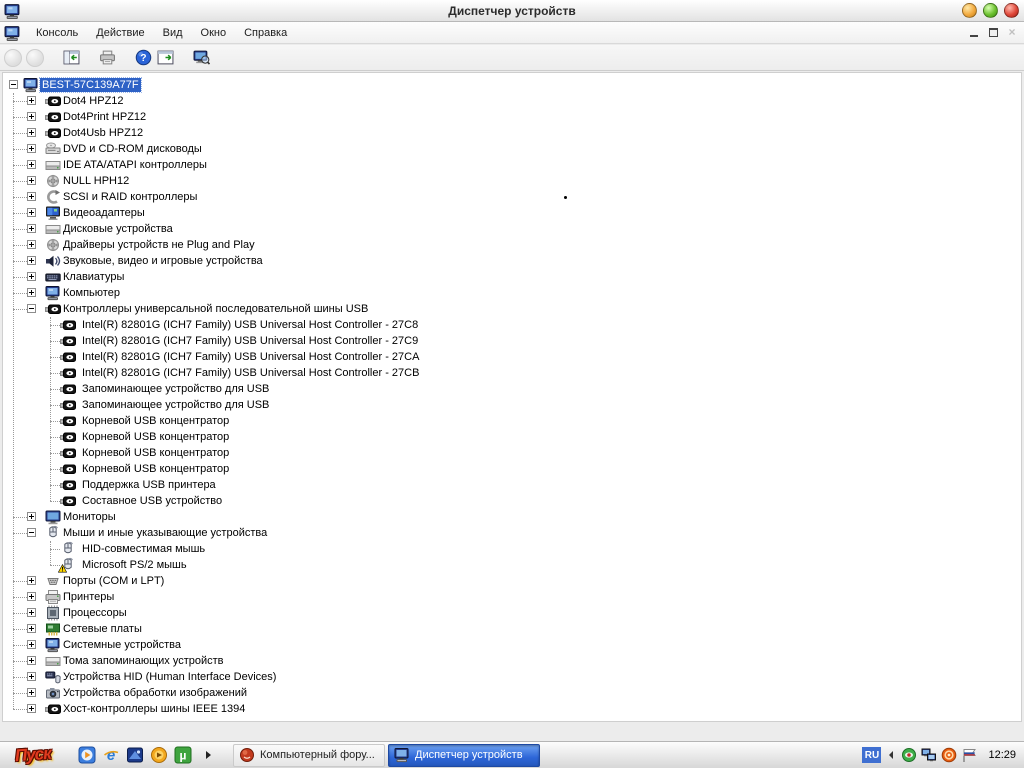 Image resolution: width=1024 pixels, height=768 pixels. What do you see at coordinates (71, 58) in the screenshot?
I see `show-hide-console-tree-button` at bounding box center [71, 58].